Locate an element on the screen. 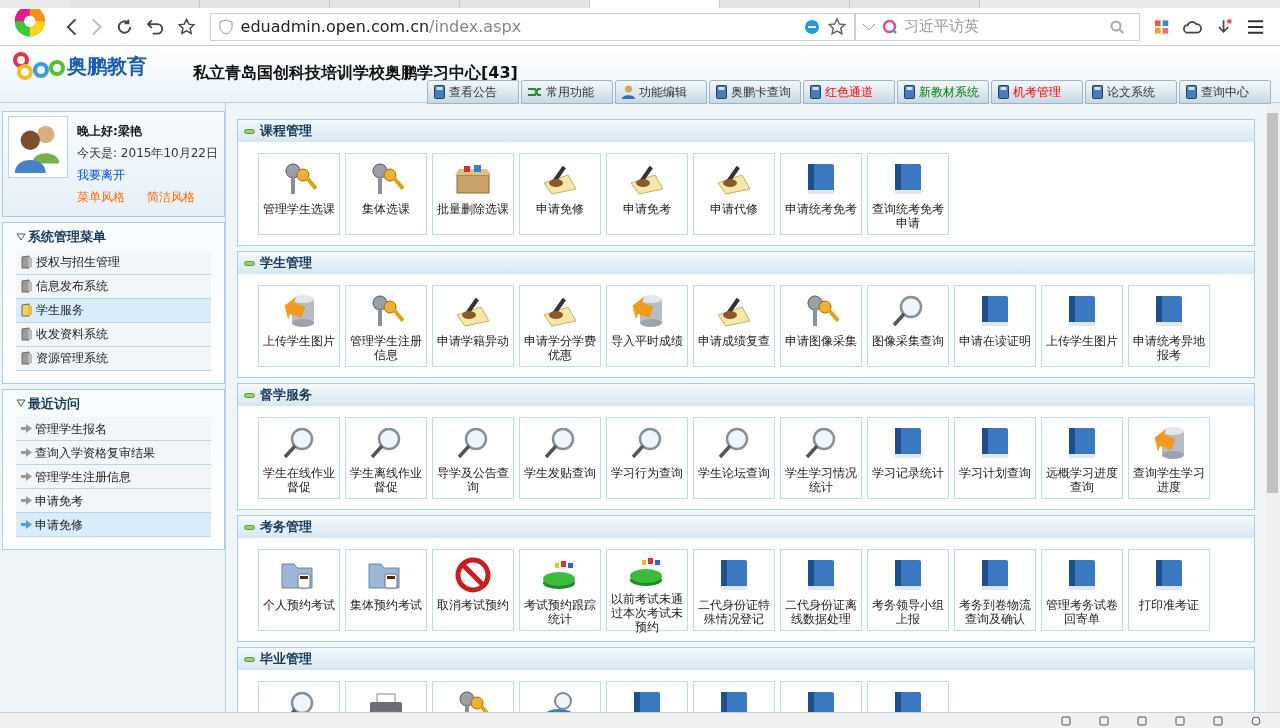 Image resolution: width=1280 pixels, height=728 pixels. nav-tab: 论文系统 is located at coordinates (1131, 92).